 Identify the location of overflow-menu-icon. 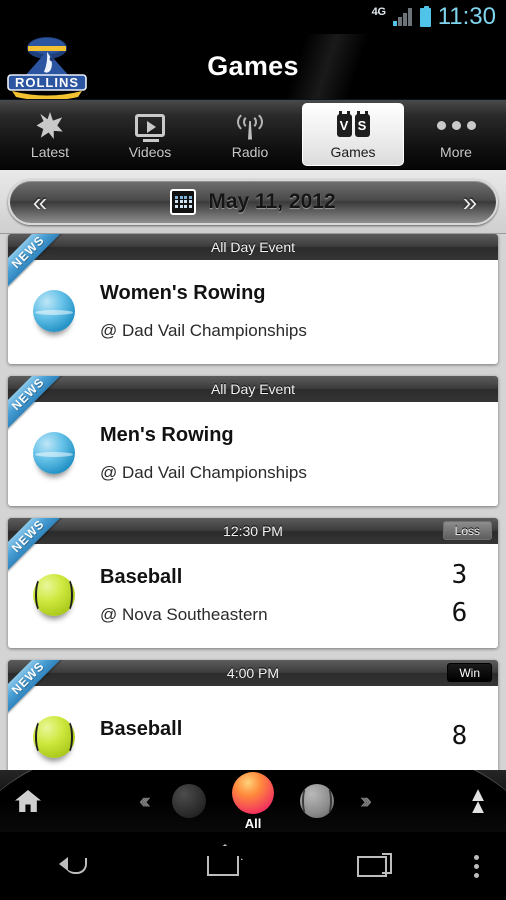
(476, 866).